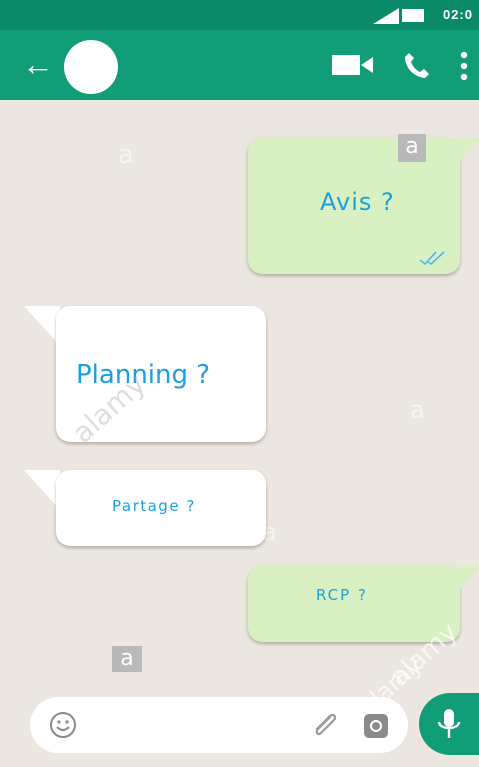 Image resolution: width=479 pixels, height=767 pixels. Describe the element at coordinates (417, 65) in the screenshot. I see `phone-icon` at that location.